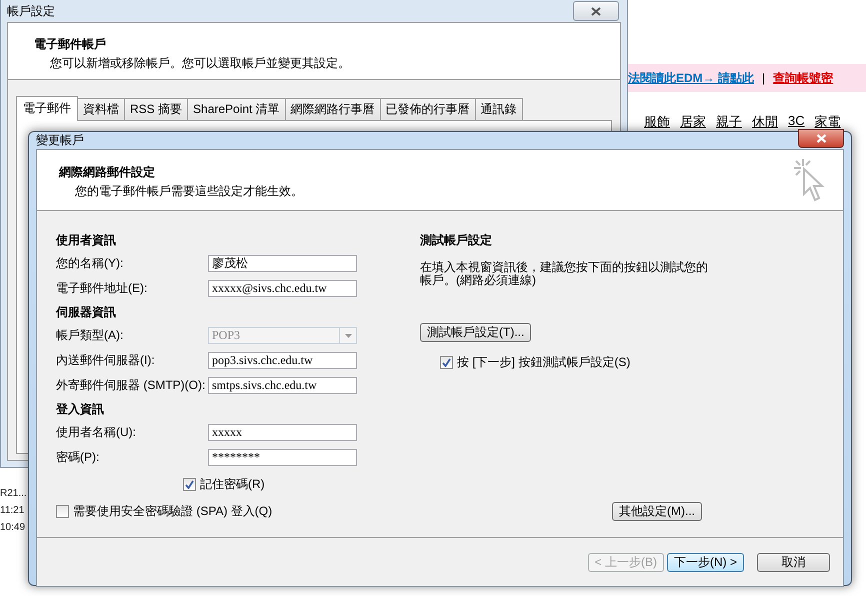  I want to click on checkbox-label: 需要使用安全密碼驗證 (SPA) 登入(Q), so click(172, 511).